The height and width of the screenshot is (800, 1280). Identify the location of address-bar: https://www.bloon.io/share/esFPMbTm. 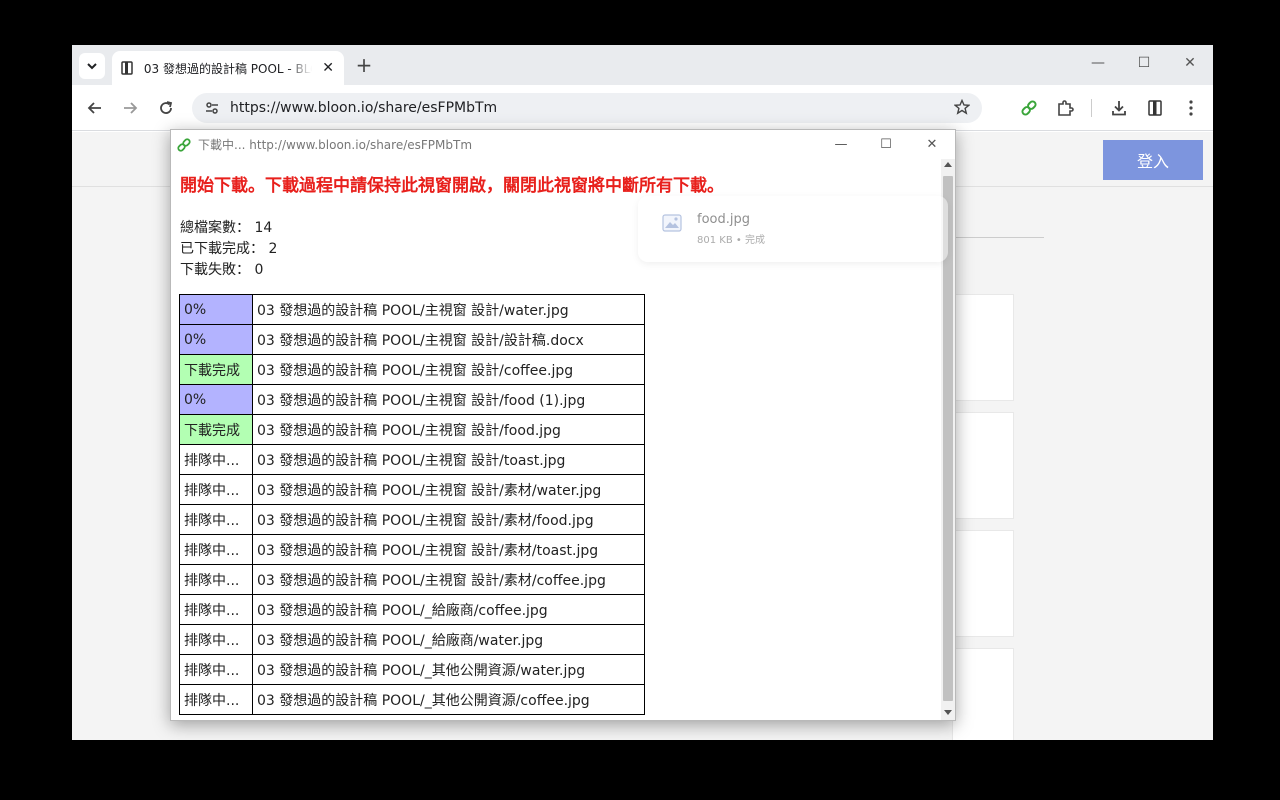
(587, 108).